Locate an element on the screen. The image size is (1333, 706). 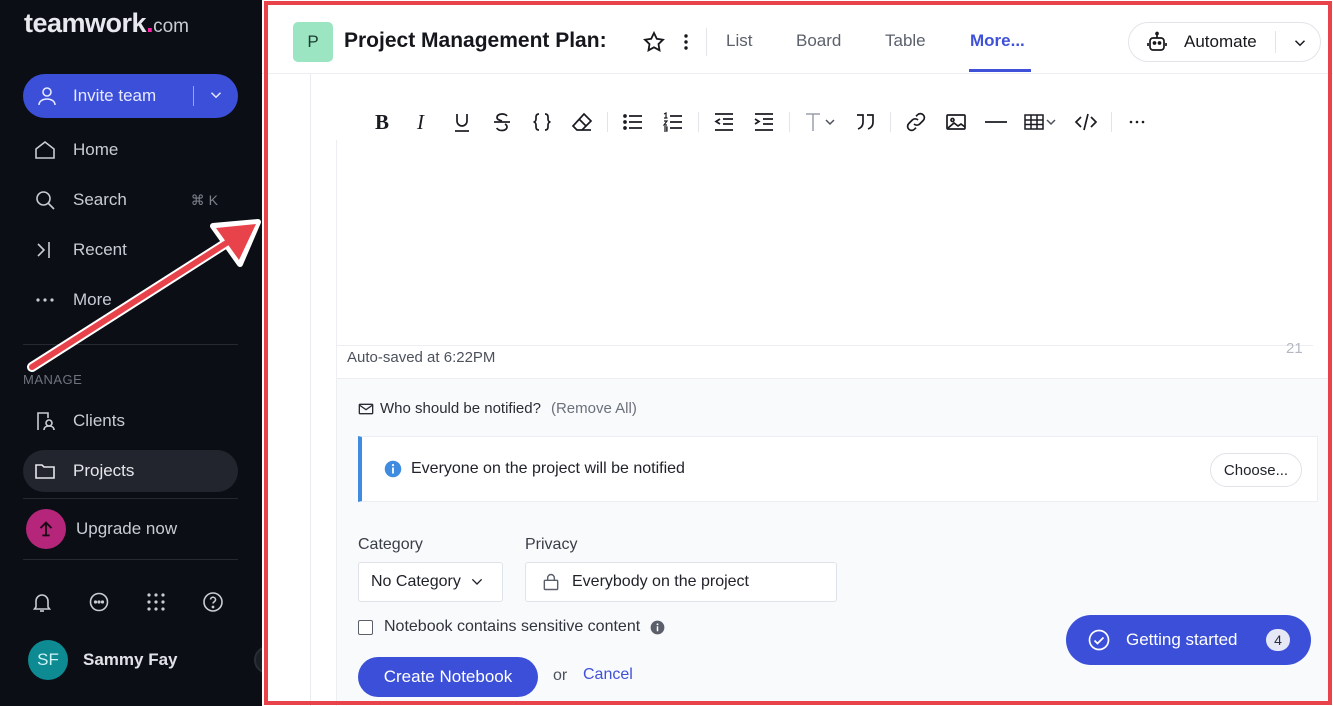
section-label-manage: MANAGE is located at coordinates (53, 379).